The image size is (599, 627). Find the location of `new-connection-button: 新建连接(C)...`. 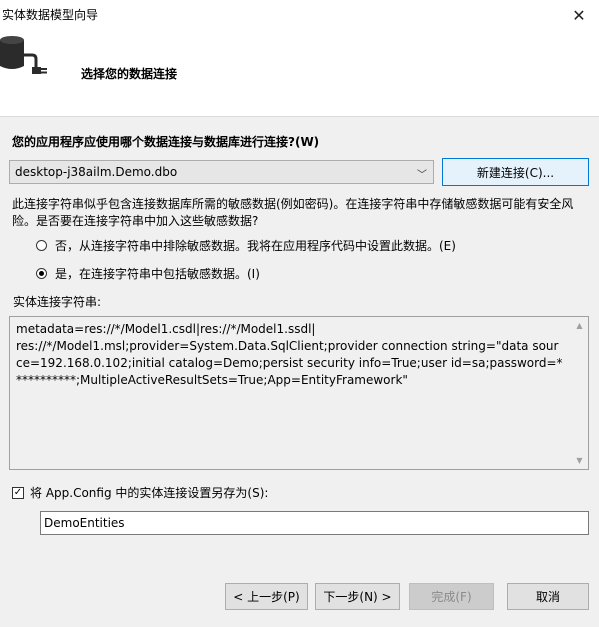

new-connection-button: 新建连接(C)... is located at coordinates (515, 172).